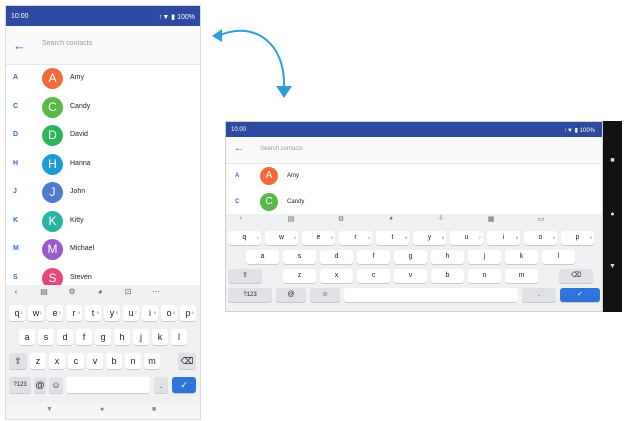 The image size is (624, 421). I want to click on keyboard-toolbar-icon: ⋯, so click(156, 291).